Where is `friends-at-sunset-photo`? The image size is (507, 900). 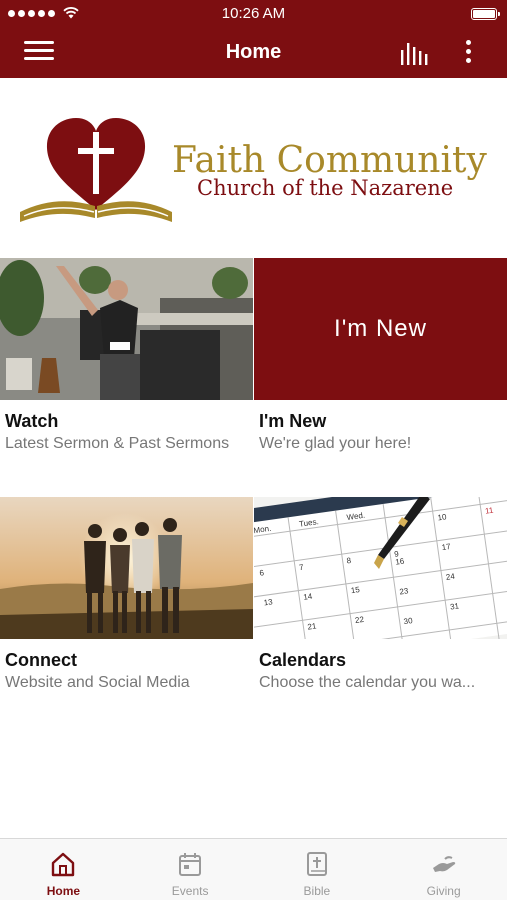
friends-at-sunset-photo is located at coordinates (126, 568).